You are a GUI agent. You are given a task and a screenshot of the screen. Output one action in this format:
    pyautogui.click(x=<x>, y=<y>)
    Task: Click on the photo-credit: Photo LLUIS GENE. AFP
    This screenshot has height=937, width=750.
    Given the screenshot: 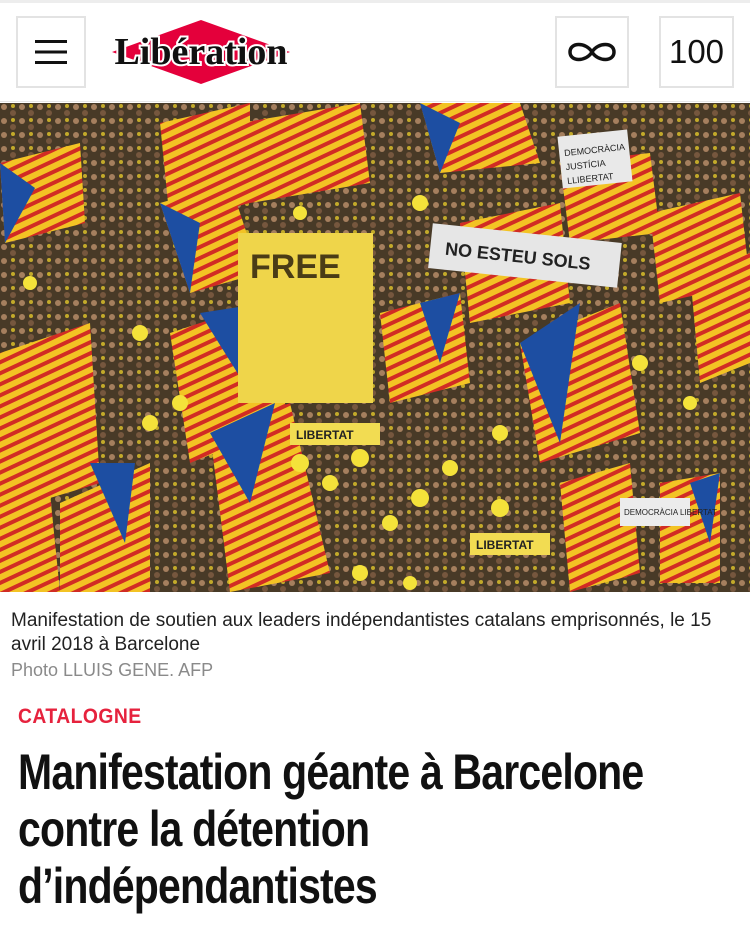 What is the action you would take?
    pyautogui.click(x=112, y=670)
    